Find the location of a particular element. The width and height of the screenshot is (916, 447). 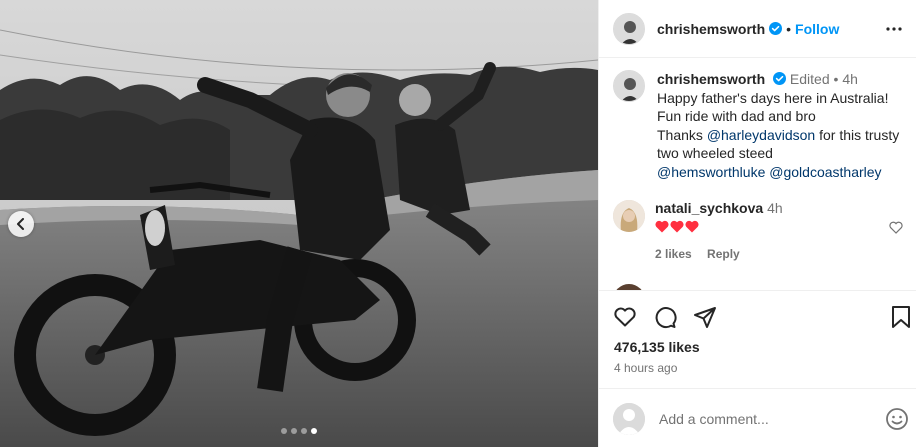

reply-button: Reply is located at coordinates (723, 254).